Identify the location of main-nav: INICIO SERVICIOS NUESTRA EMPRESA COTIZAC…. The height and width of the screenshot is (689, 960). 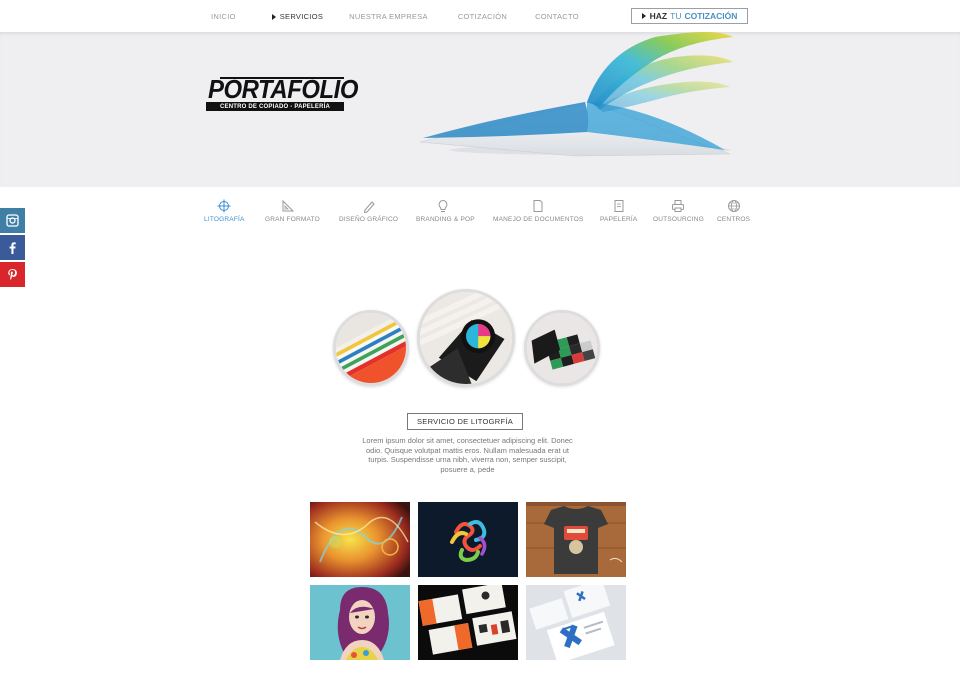
(395, 16).